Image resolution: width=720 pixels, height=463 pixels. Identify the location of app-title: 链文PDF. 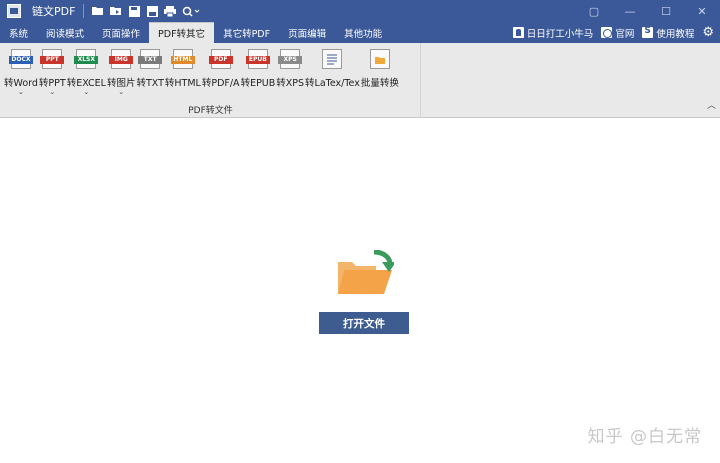
(54, 11).